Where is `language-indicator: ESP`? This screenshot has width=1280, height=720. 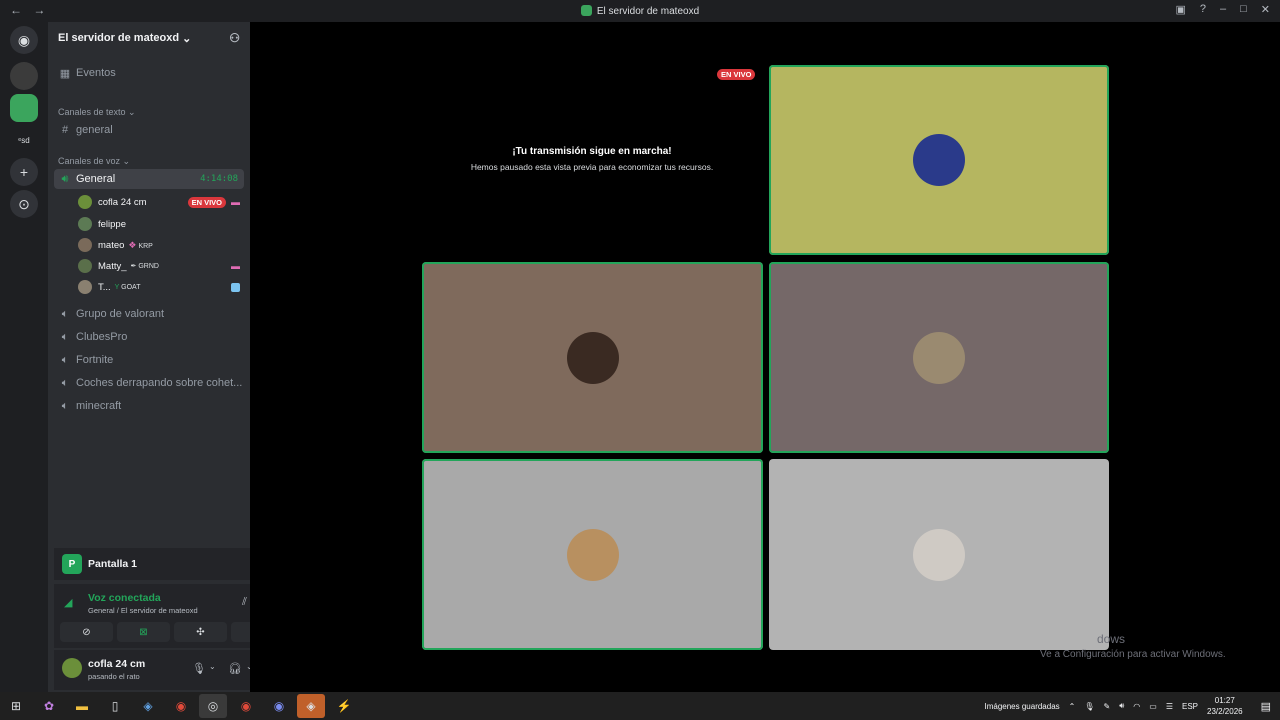 language-indicator: ESP is located at coordinates (1190, 706).